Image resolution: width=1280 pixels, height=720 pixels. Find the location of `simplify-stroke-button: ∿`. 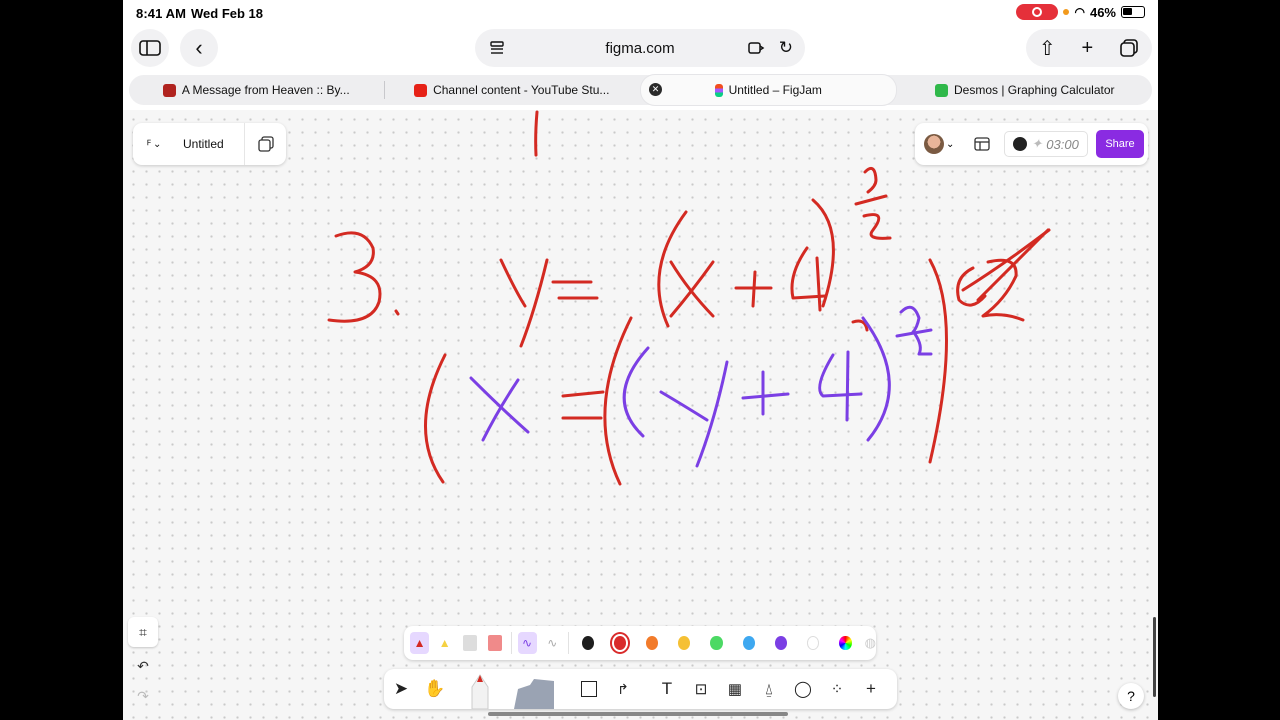

simplify-stroke-button: ∿ is located at coordinates (527, 643).